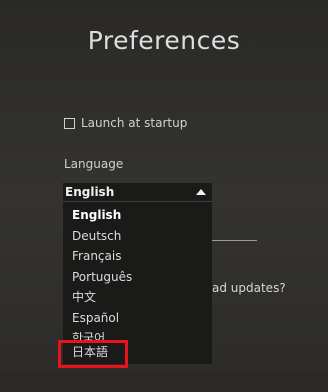 This screenshot has height=392, width=328. What do you see at coordinates (137, 192) in the screenshot?
I see `language-select: English` at bounding box center [137, 192].